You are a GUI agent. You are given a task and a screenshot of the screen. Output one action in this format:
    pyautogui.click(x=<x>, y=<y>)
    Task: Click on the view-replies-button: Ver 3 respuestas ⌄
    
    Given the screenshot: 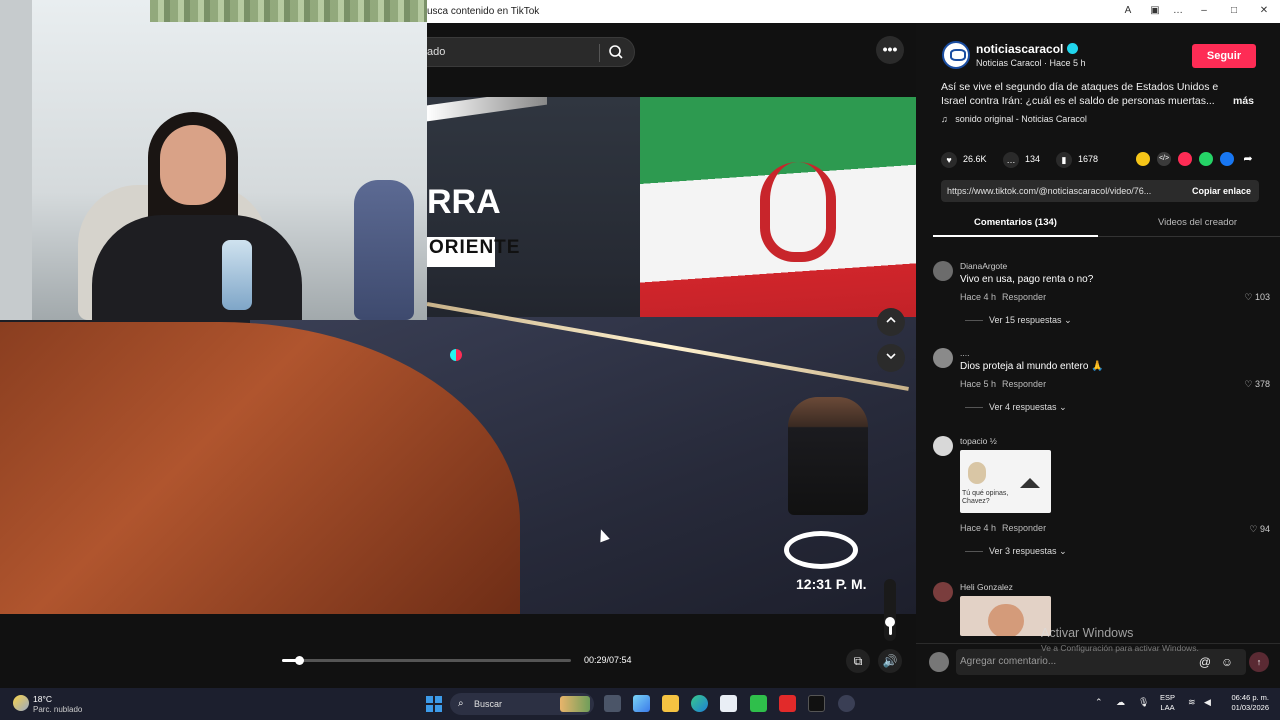 What is the action you would take?
    pyautogui.click(x=1016, y=551)
    